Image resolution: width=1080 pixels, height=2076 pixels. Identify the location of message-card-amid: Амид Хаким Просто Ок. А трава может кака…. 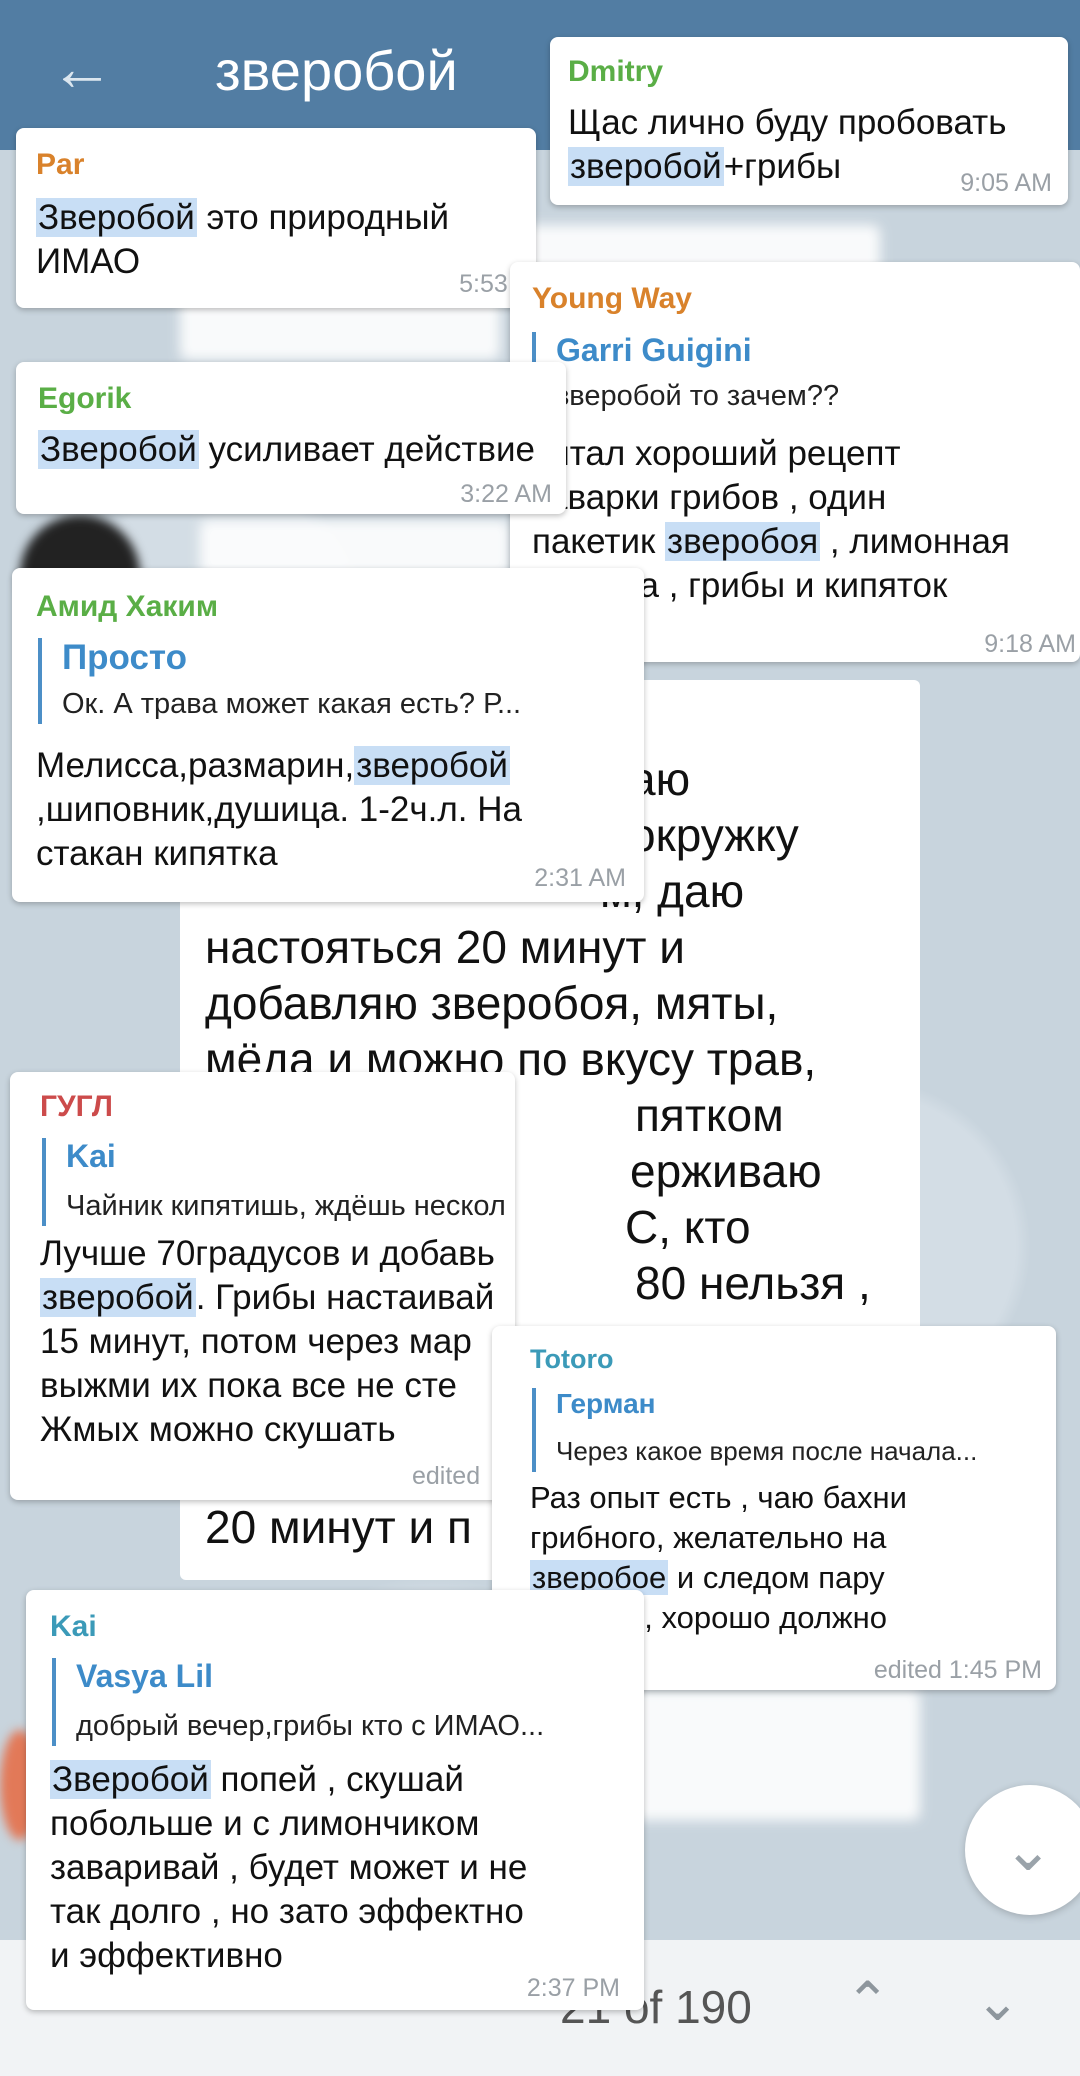
(328, 735).